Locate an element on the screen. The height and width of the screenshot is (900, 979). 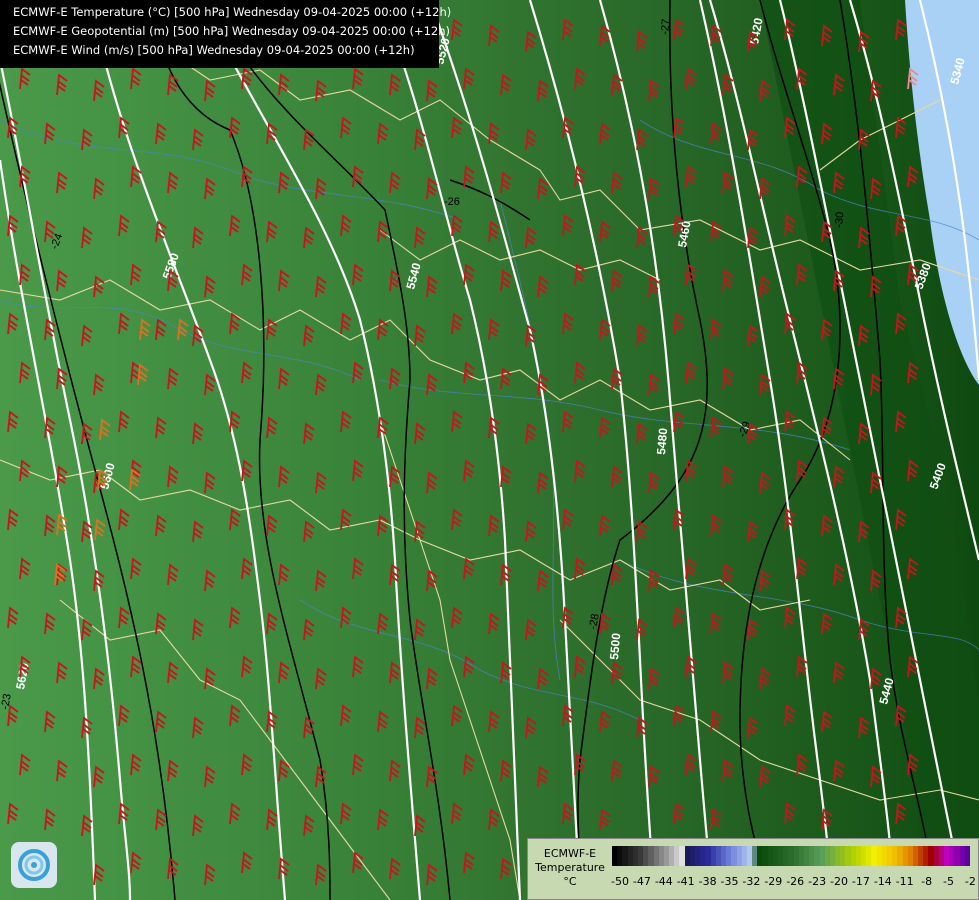
legend-tick-label: -50 is located at coordinates (620, 881).